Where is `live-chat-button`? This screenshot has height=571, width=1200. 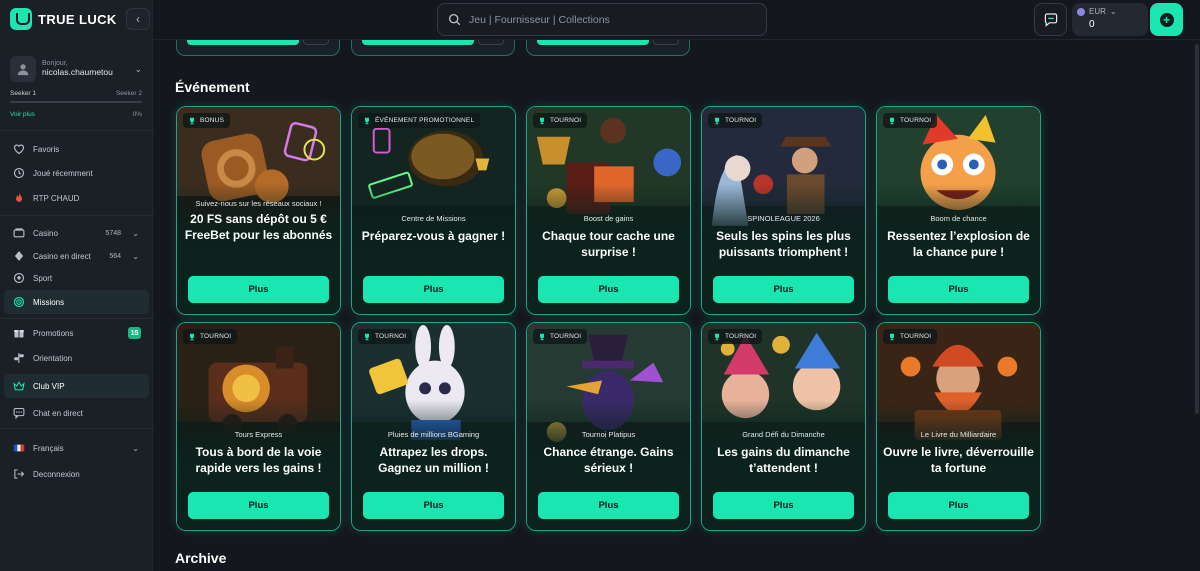 live-chat-button is located at coordinates (1050, 19).